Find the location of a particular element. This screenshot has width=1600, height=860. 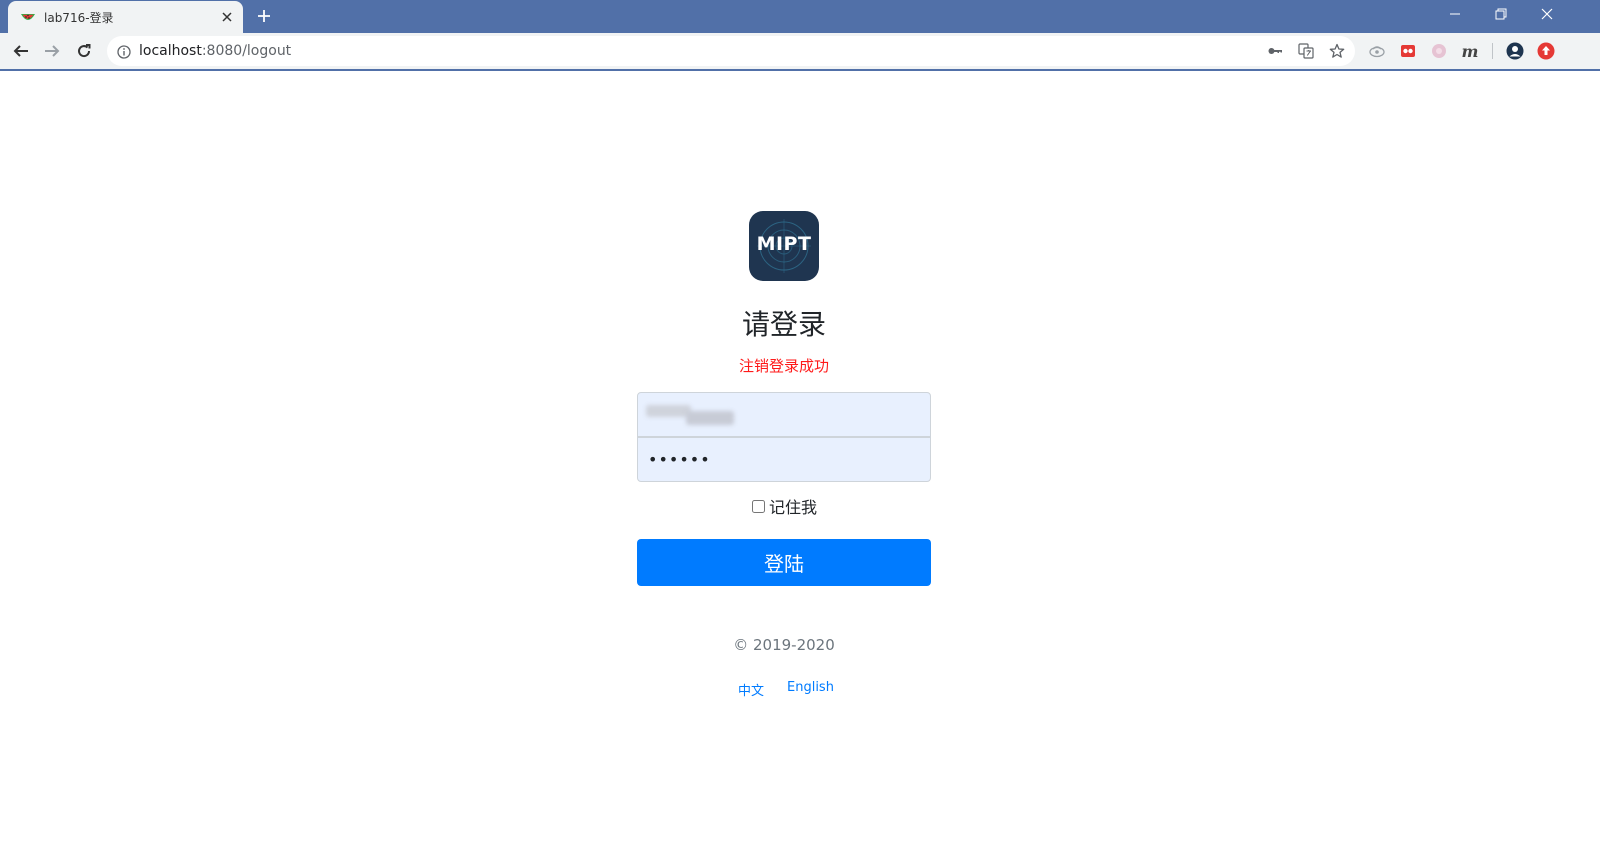

url-path: :8080/logout is located at coordinates (246, 51).